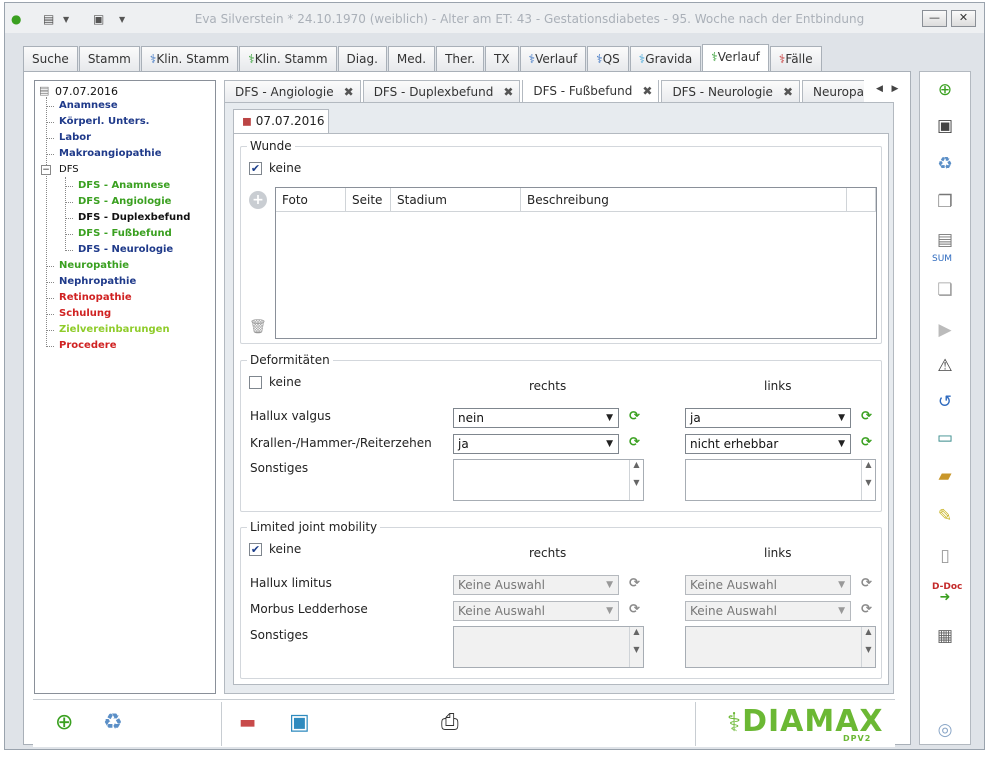 This screenshot has height=770, width=991. Describe the element at coordinates (833, 91) in the screenshot. I see `subtab-neuropathie: Neuropathie` at that location.